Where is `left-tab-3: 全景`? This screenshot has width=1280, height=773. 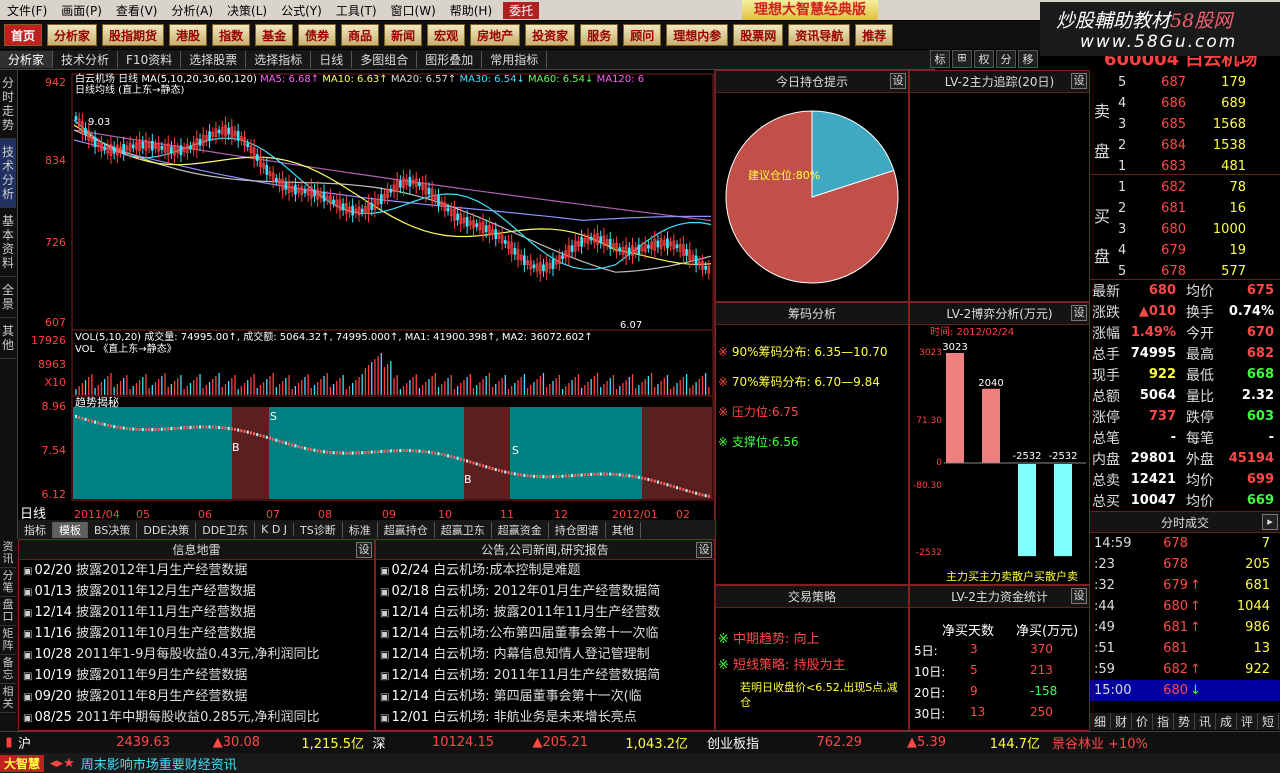
left-tab-3: 全景 is located at coordinates (8, 297).